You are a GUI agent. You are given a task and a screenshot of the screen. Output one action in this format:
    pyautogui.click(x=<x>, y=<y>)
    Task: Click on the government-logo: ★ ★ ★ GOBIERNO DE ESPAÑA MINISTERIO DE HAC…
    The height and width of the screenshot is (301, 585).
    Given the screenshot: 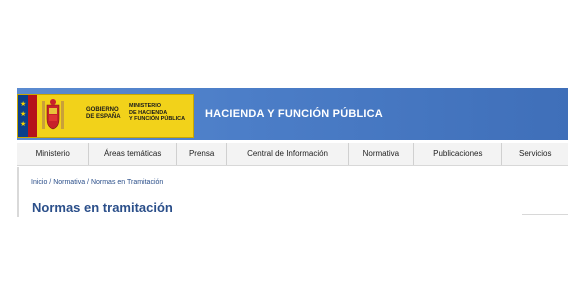 What is the action you would take?
    pyautogui.click(x=105, y=116)
    